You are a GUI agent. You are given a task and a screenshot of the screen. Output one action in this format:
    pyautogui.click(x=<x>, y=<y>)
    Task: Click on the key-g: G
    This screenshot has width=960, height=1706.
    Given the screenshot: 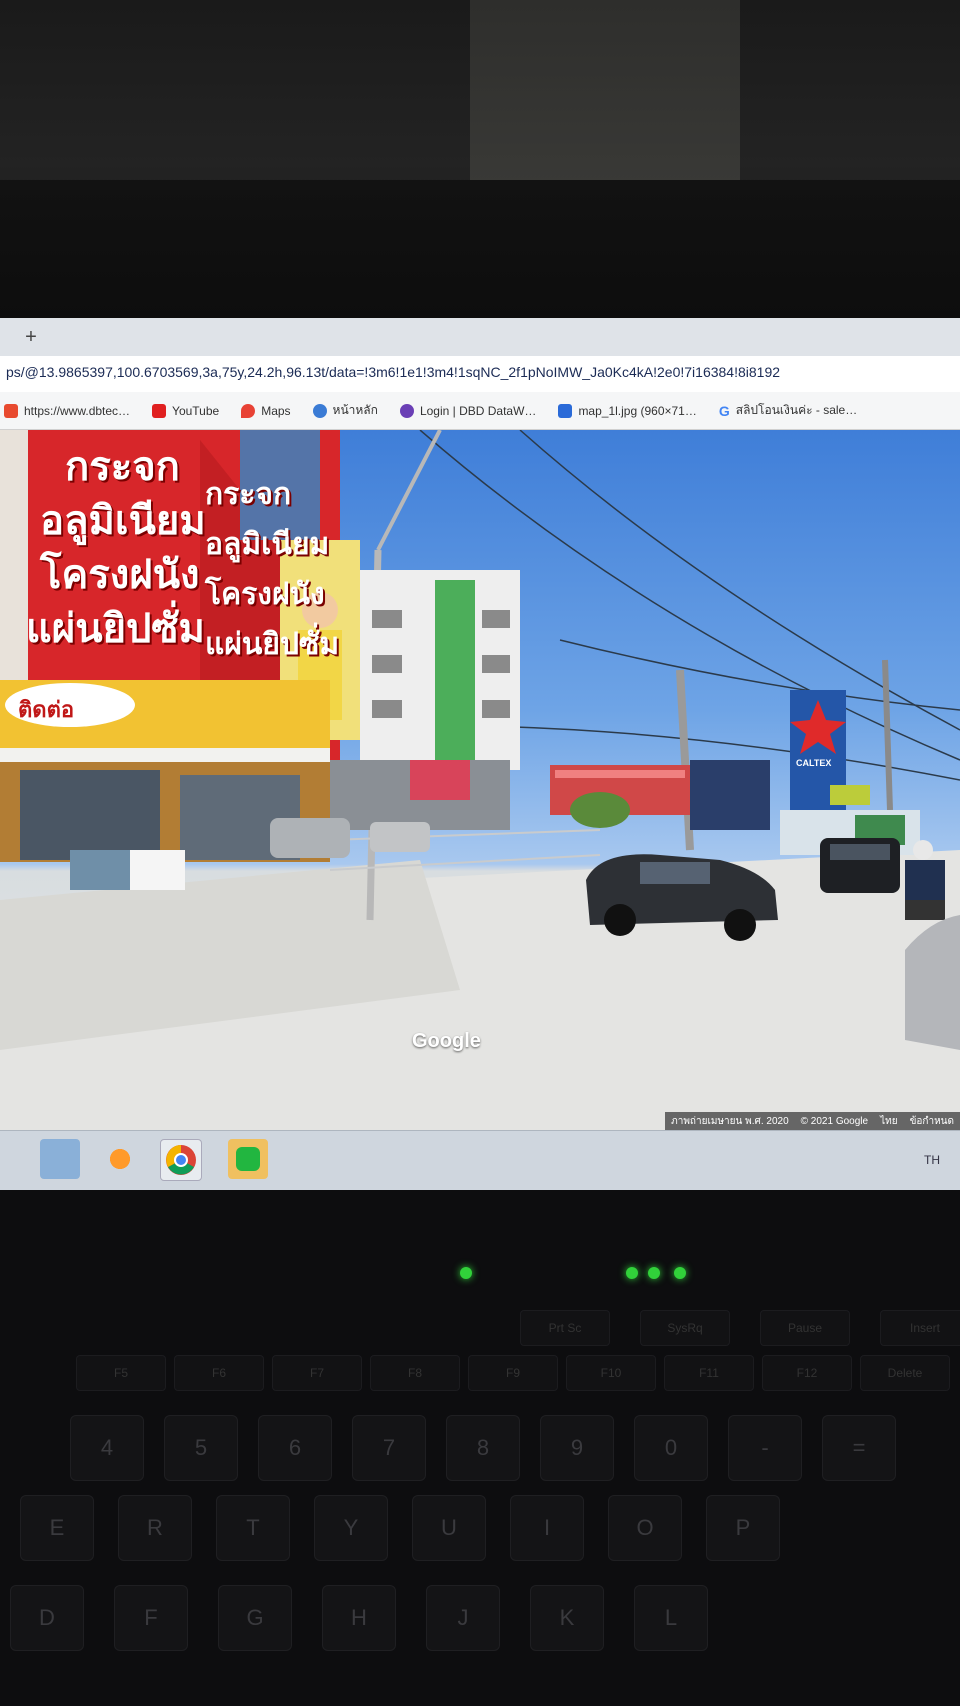 What is the action you would take?
    pyautogui.click(x=255, y=1618)
    